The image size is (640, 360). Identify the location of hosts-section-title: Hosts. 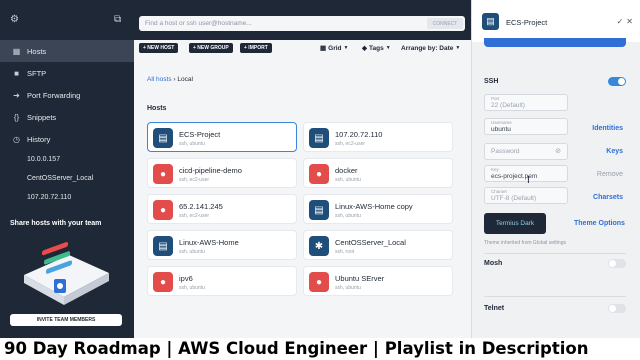
(157, 108).